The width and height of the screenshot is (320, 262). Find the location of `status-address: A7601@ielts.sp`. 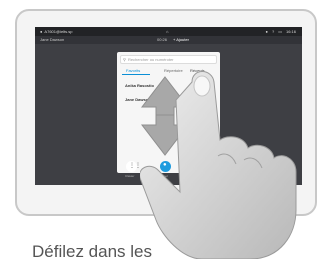

status-address: A7601@ielts.sp is located at coordinates (58, 31).